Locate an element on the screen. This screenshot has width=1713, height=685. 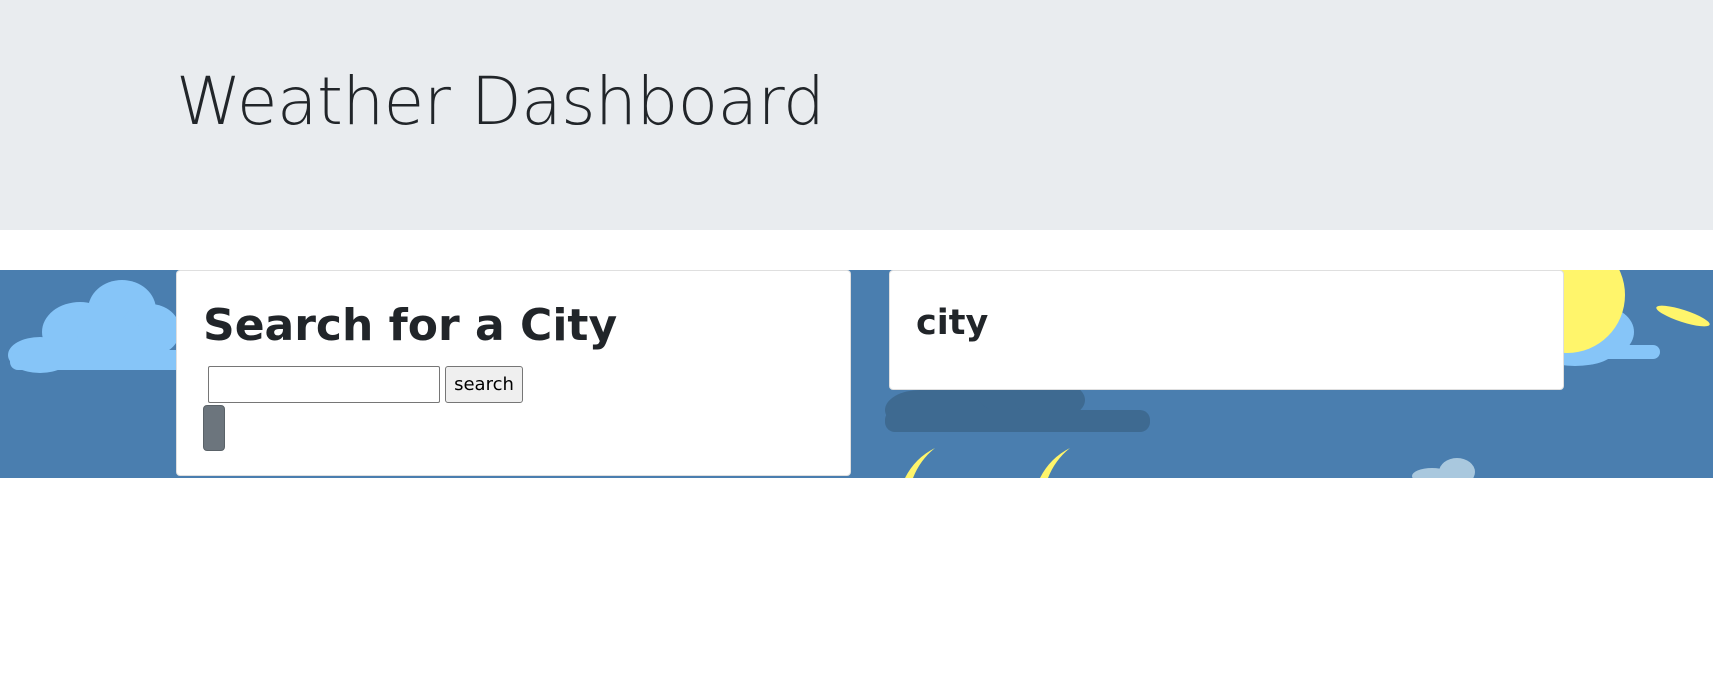
search-button: search is located at coordinates (484, 384).